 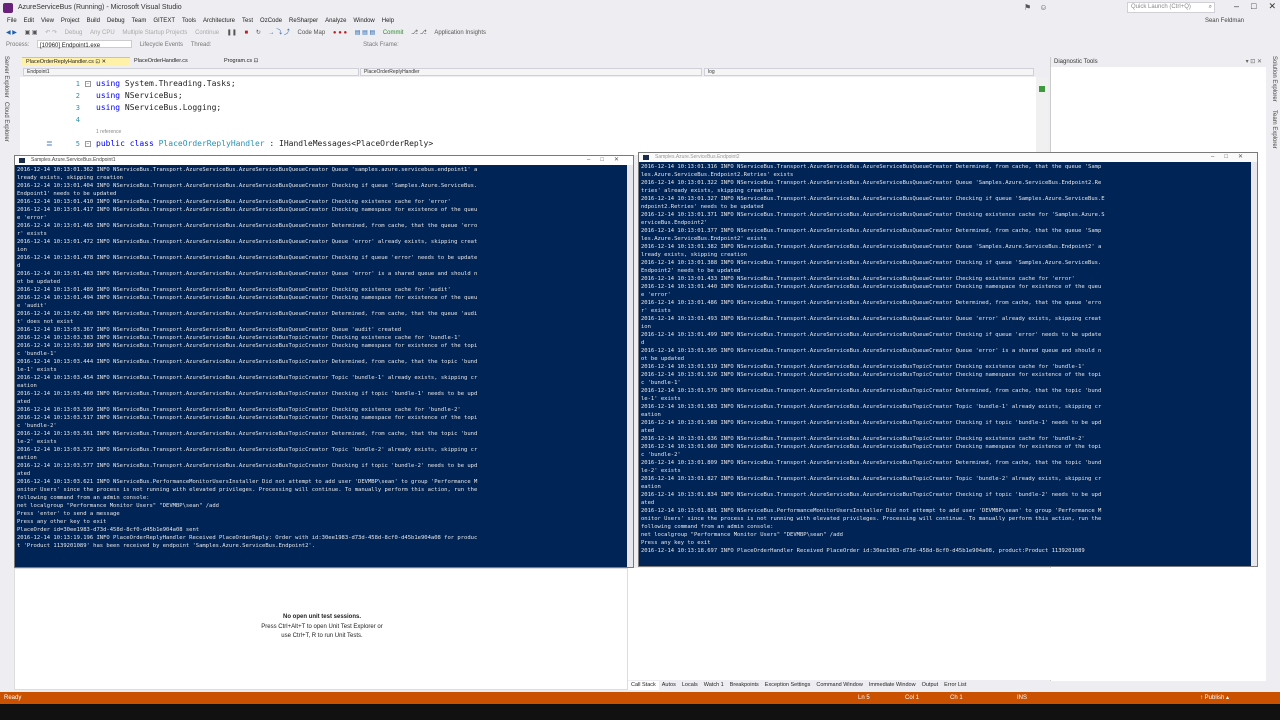 I want to click on console-line: e 'error', so click(x=32, y=218).